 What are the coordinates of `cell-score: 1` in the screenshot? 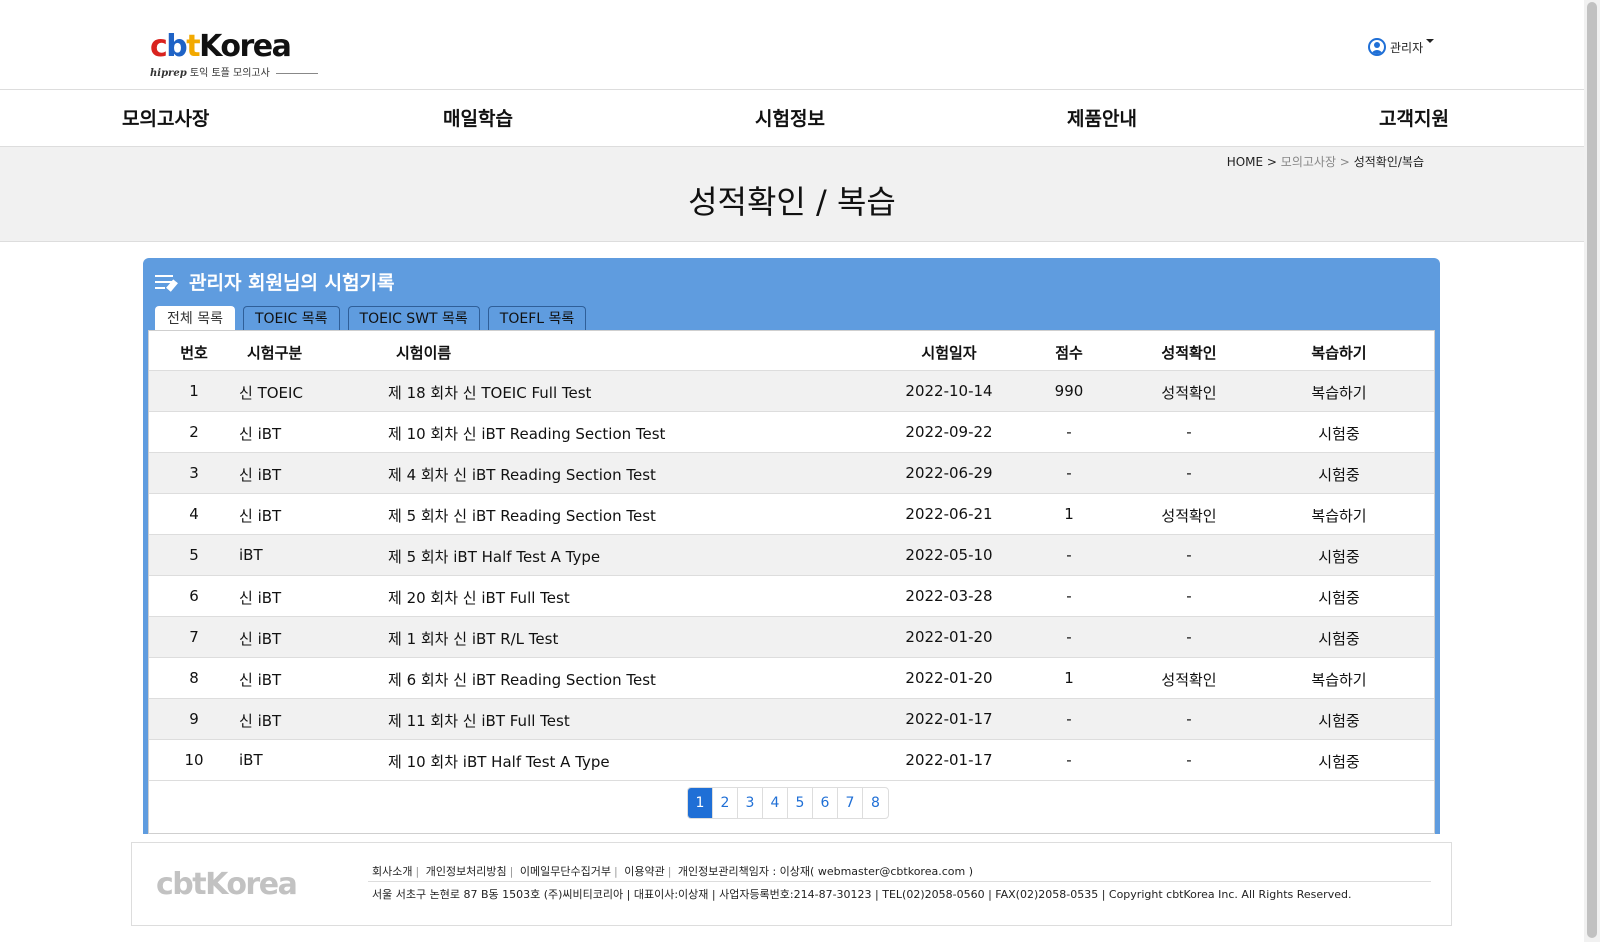 It's located at (1069, 678).